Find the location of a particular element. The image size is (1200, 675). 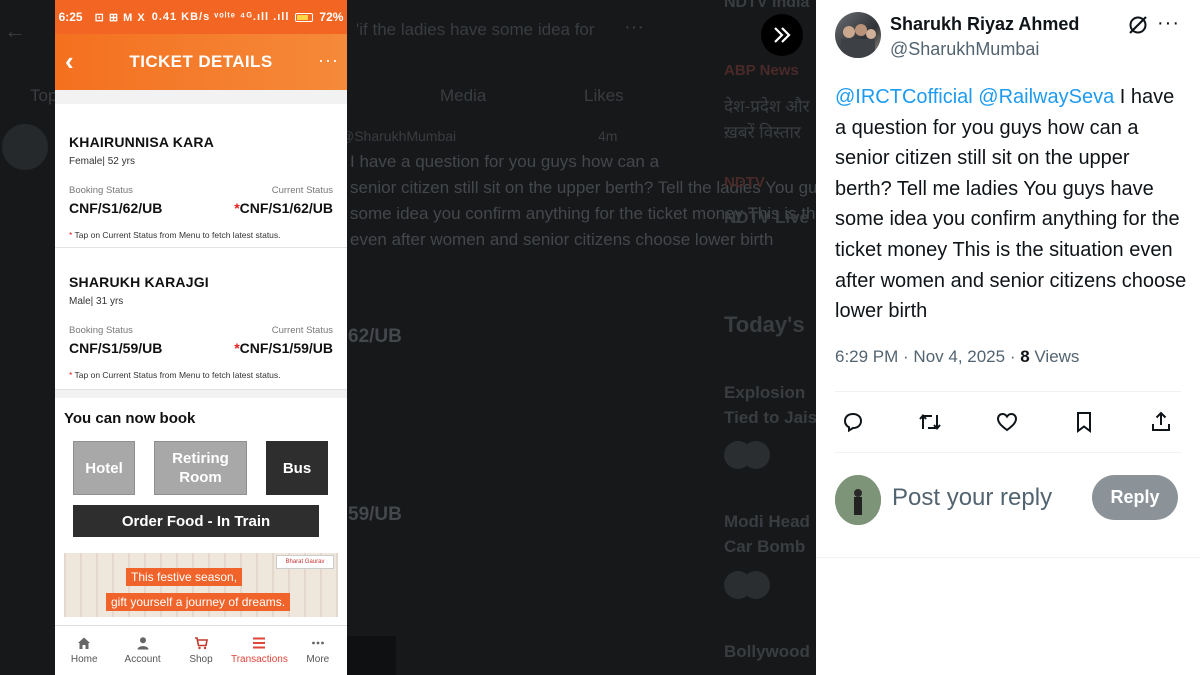

bg-news-line: ख़बरें विस्तार is located at coordinates (762, 132).